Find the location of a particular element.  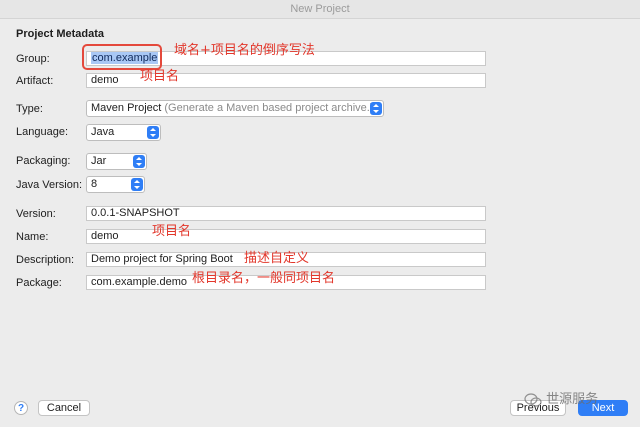

group-label: Group: is located at coordinates (33, 59).